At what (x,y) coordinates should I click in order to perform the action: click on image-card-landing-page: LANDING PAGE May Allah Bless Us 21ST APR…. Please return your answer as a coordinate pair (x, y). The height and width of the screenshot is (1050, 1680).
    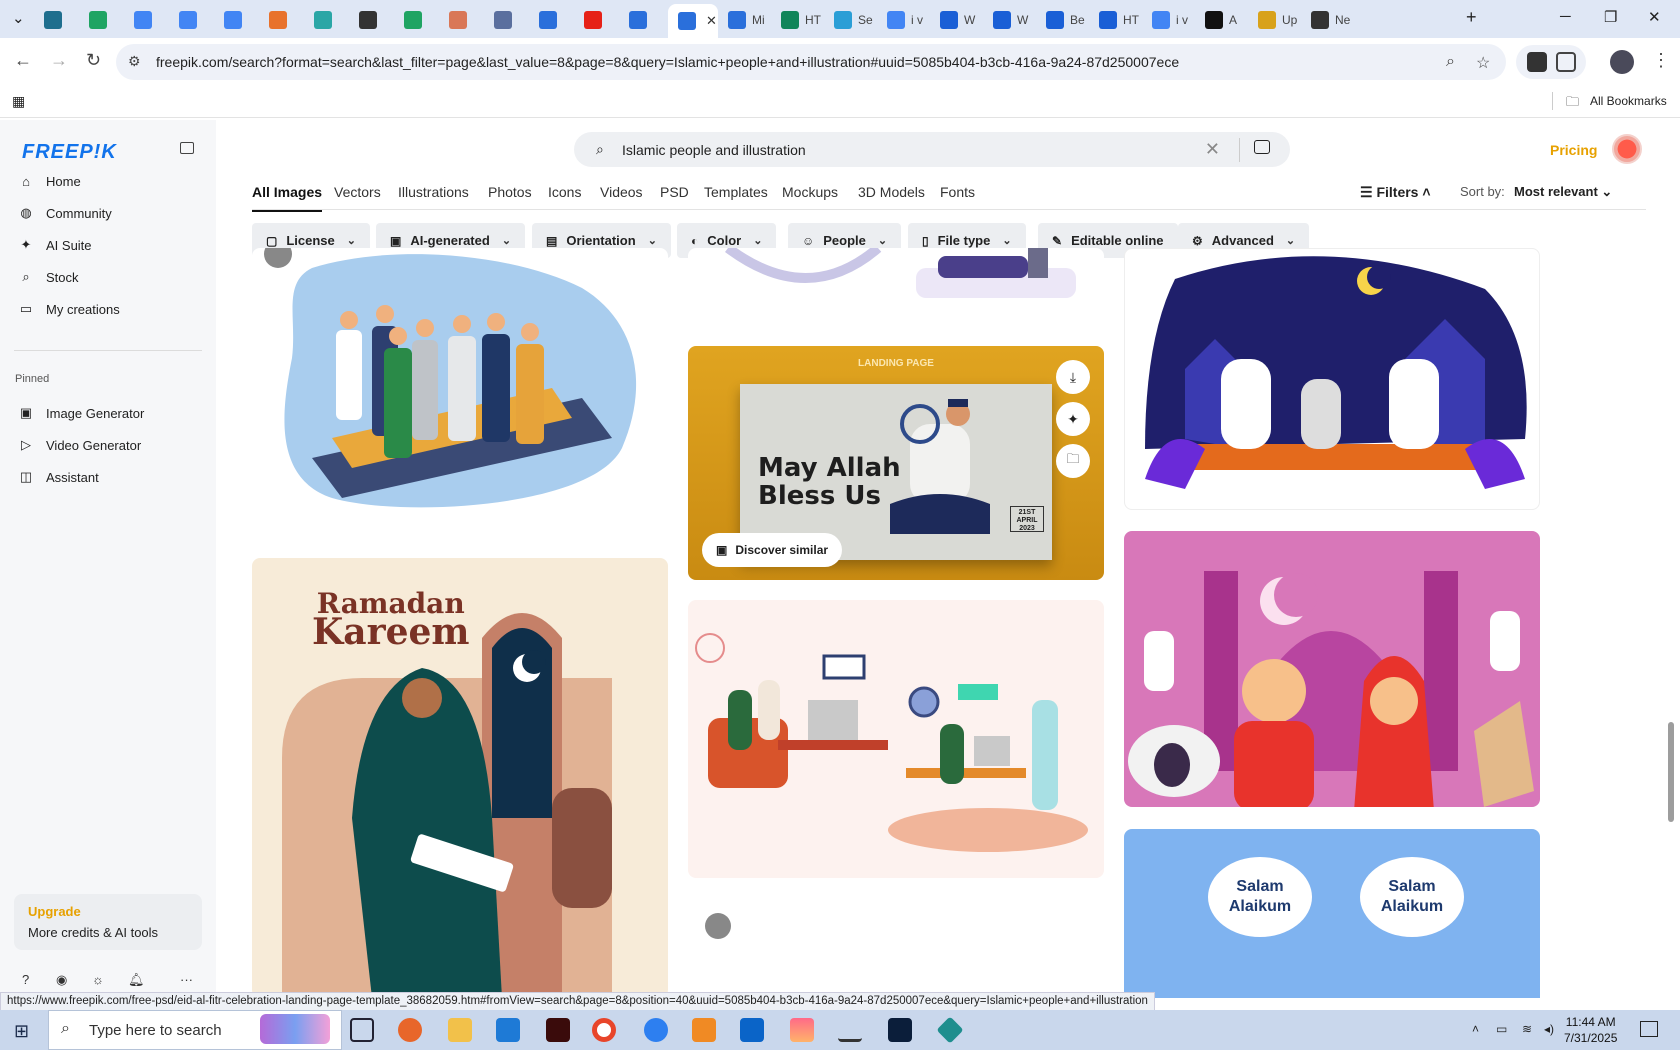
    Looking at the image, I should click on (896, 463).